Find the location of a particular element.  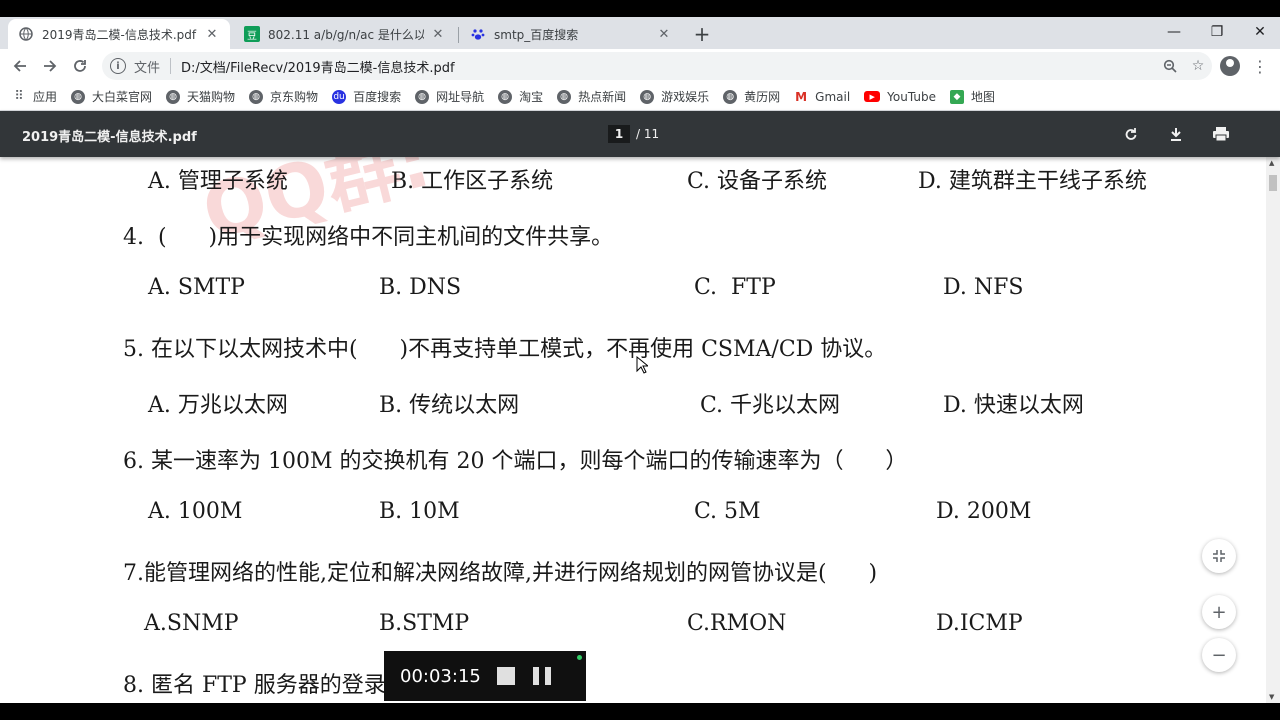

q7-option-b: B.STMP is located at coordinates (424, 623).